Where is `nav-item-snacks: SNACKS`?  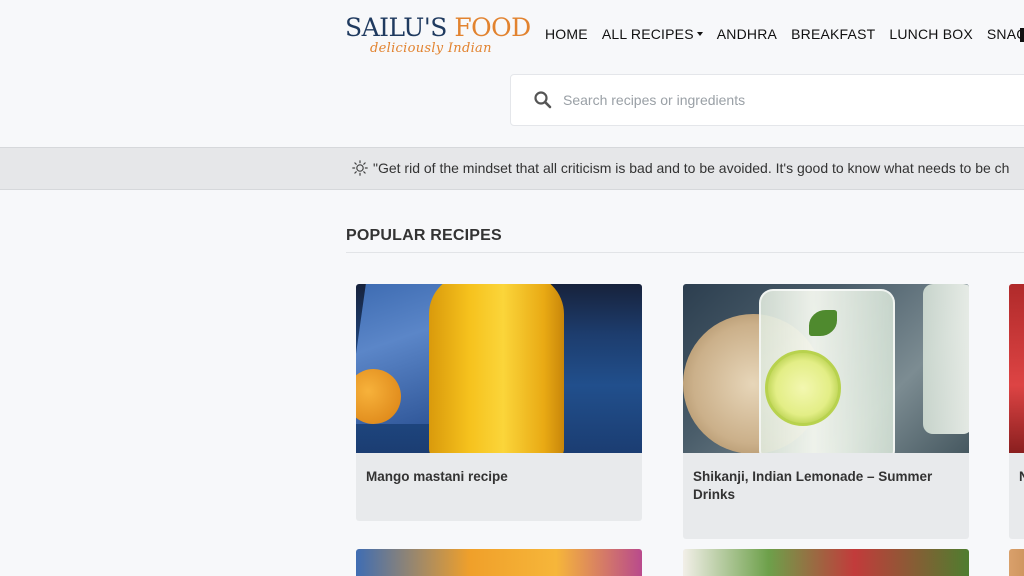 nav-item-snacks: SNACKS is located at coordinates (1005, 34).